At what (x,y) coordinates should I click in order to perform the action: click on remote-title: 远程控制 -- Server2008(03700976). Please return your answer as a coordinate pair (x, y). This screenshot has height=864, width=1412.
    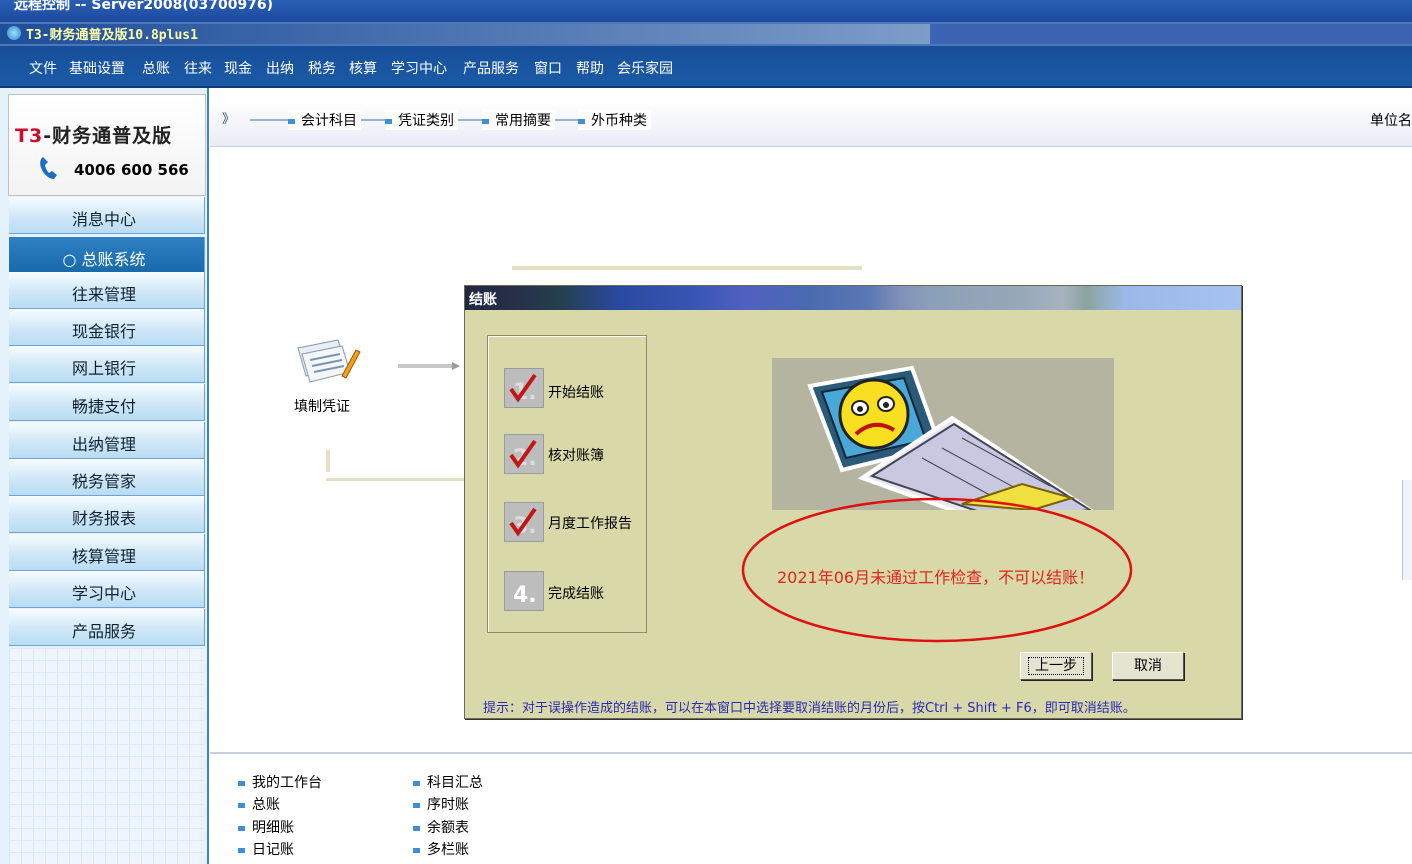
    Looking at the image, I should click on (144, 6).